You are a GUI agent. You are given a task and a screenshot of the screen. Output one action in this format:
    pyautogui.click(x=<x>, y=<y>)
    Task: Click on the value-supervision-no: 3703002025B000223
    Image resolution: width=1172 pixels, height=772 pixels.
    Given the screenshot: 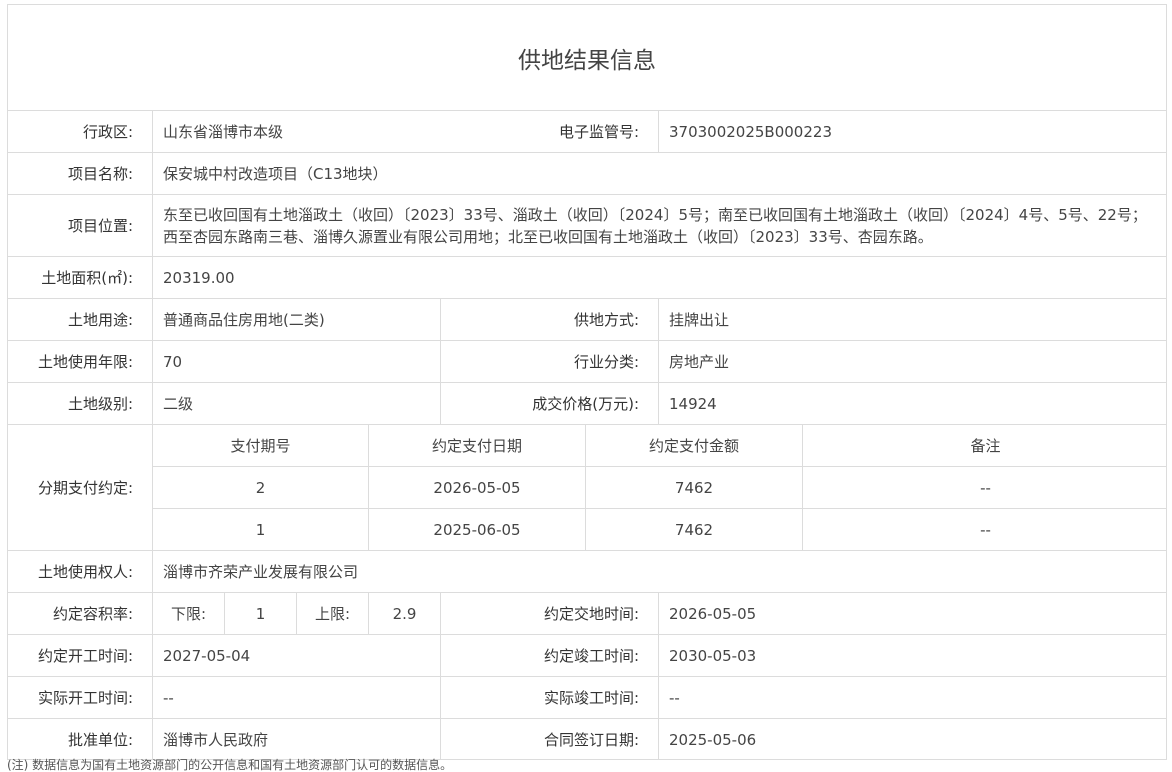 What is the action you would take?
    pyautogui.click(x=912, y=131)
    